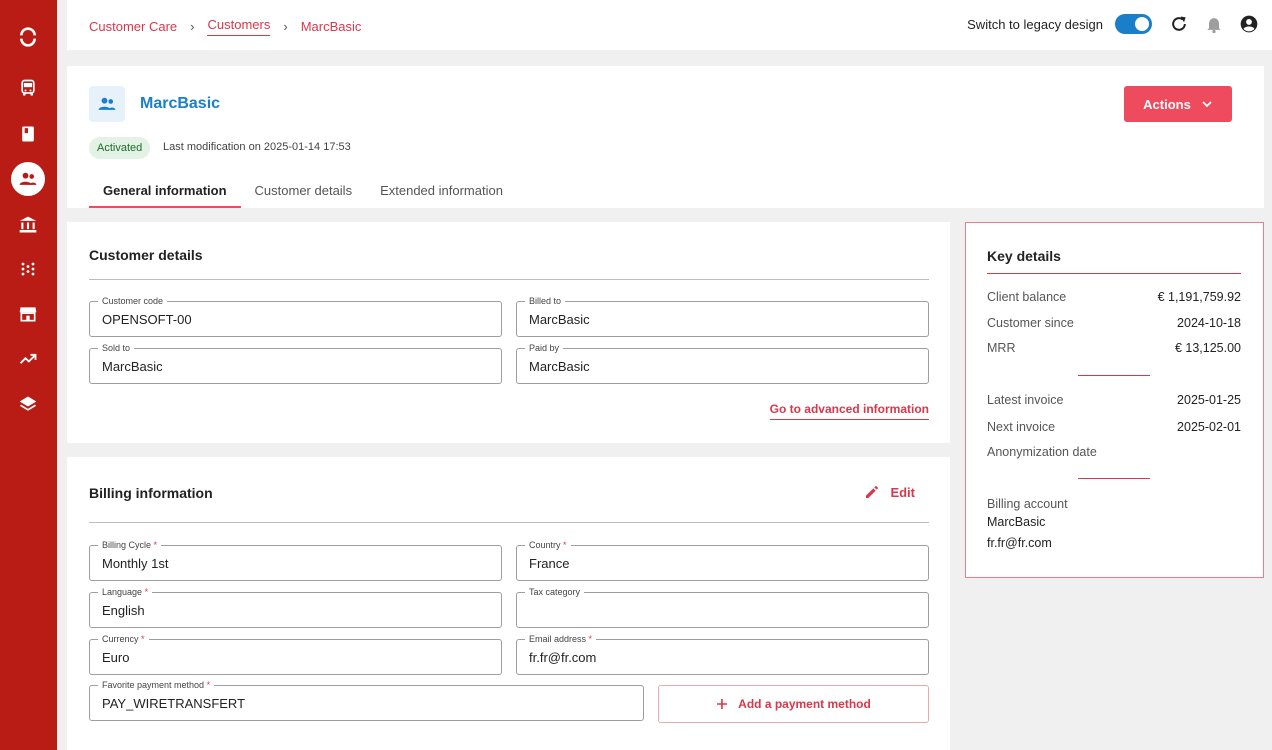 The width and height of the screenshot is (1272, 750). Describe the element at coordinates (116, 657) in the screenshot. I see `currency-value: Euro` at that location.